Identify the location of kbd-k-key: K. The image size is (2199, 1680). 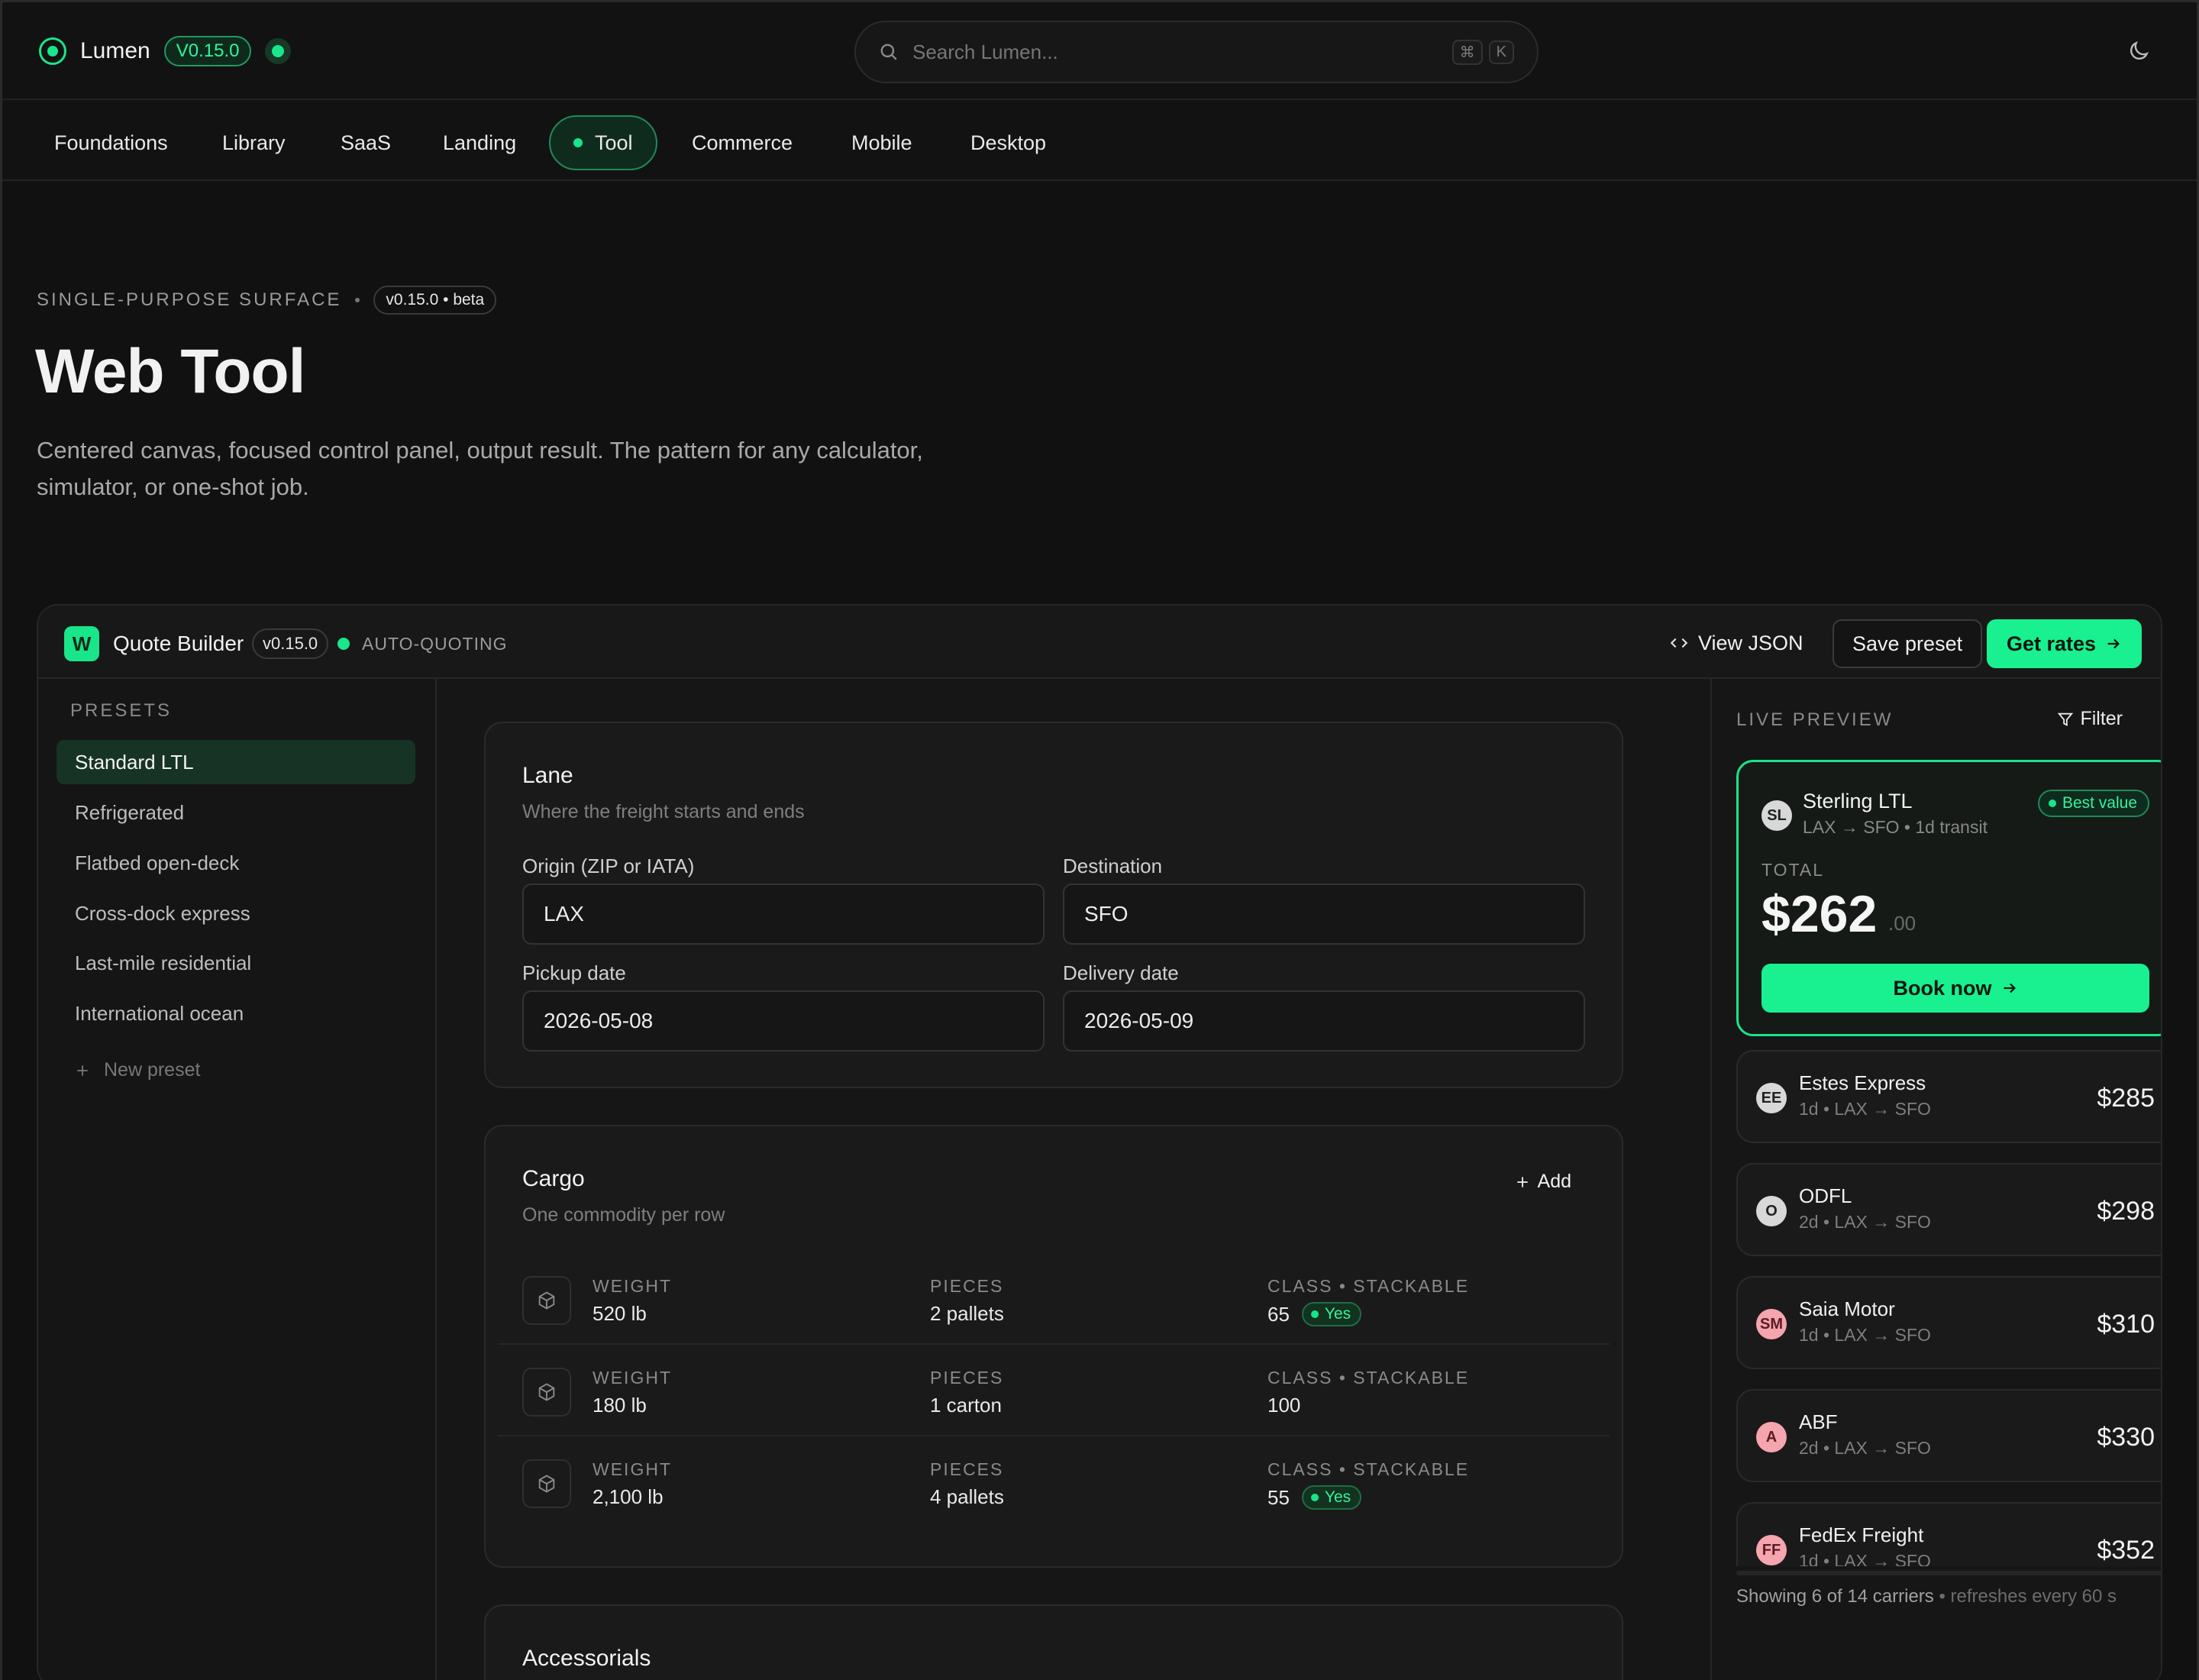
(1501, 52).